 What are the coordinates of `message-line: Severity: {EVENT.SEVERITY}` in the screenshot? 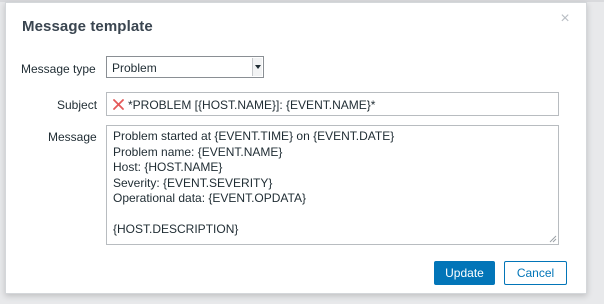 It's located at (193, 182).